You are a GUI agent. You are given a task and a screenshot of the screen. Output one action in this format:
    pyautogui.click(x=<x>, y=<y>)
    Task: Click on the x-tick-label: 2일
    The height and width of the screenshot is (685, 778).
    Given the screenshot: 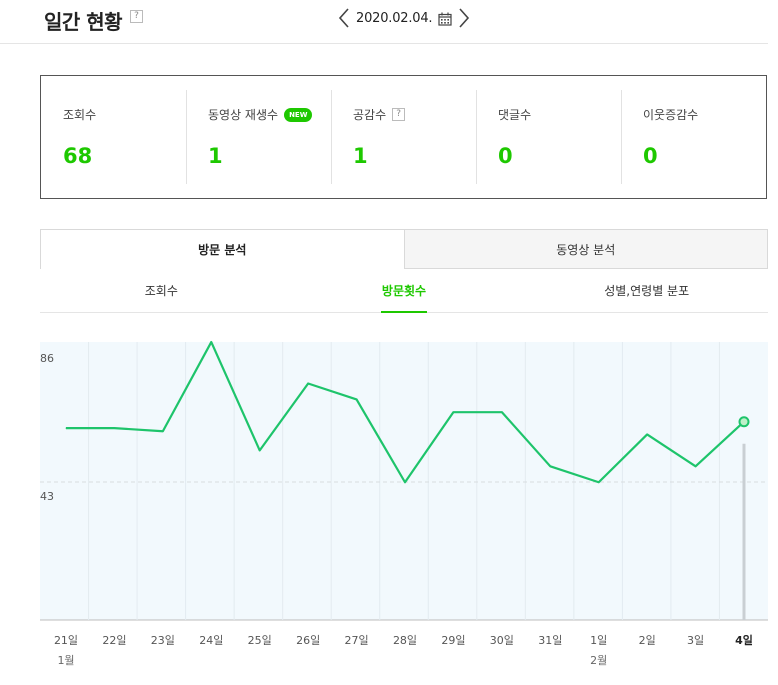 What is the action you would take?
    pyautogui.click(x=647, y=640)
    